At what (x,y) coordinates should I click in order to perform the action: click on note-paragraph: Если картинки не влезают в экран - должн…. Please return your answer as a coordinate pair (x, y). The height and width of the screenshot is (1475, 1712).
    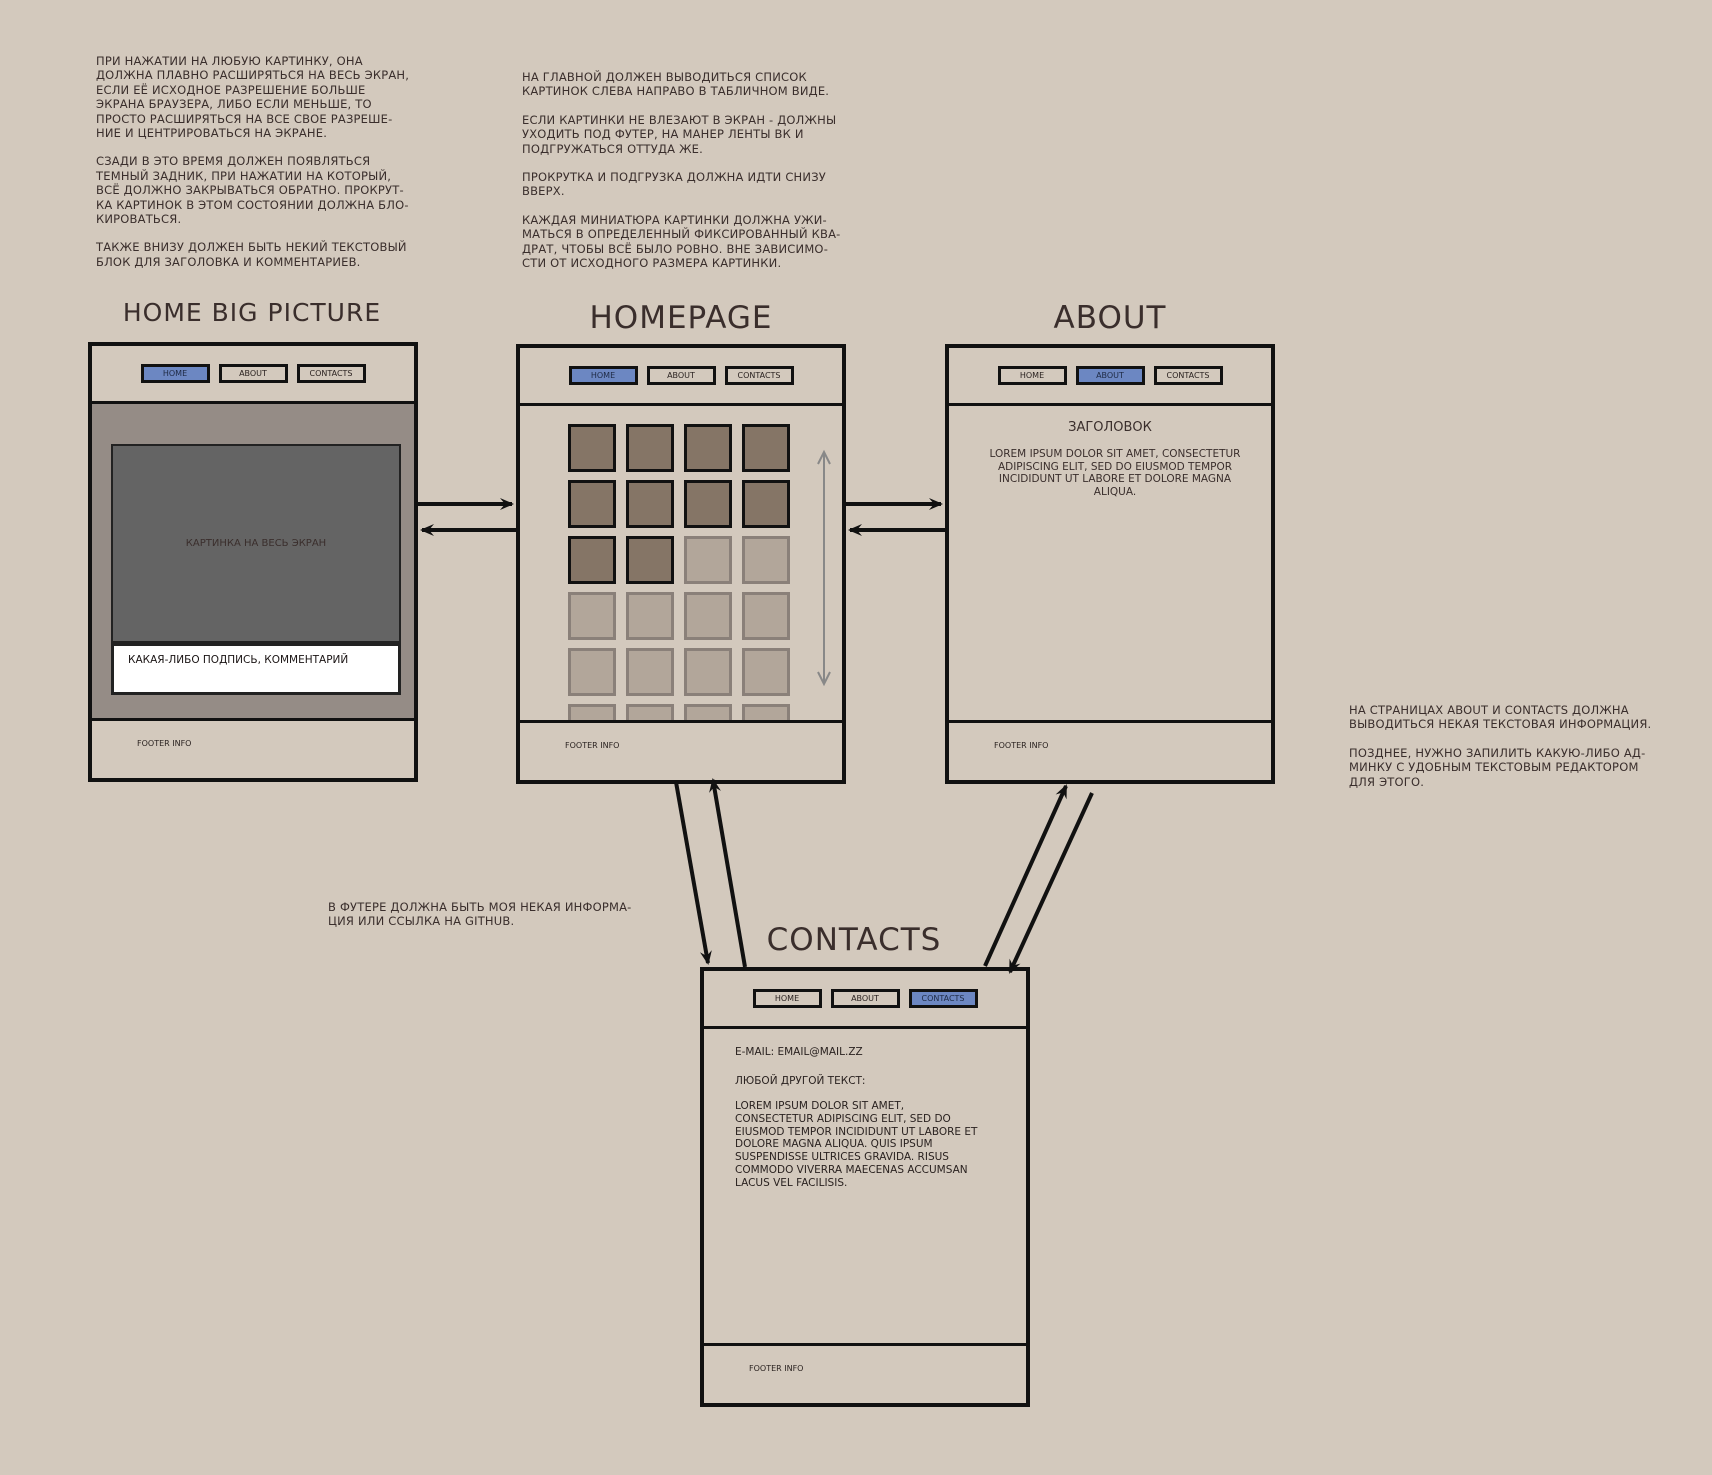
    Looking at the image, I should click on (679, 134).